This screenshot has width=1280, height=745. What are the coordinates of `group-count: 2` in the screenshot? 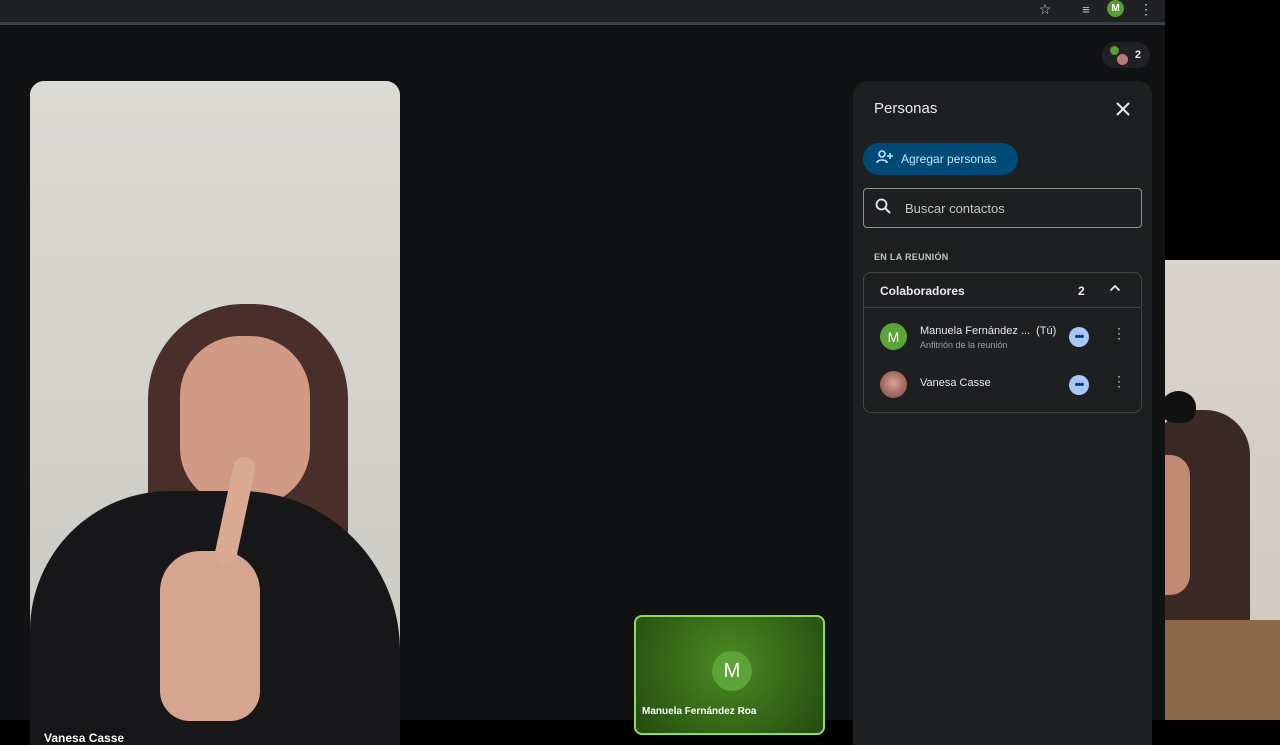 It's located at (1081, 291).